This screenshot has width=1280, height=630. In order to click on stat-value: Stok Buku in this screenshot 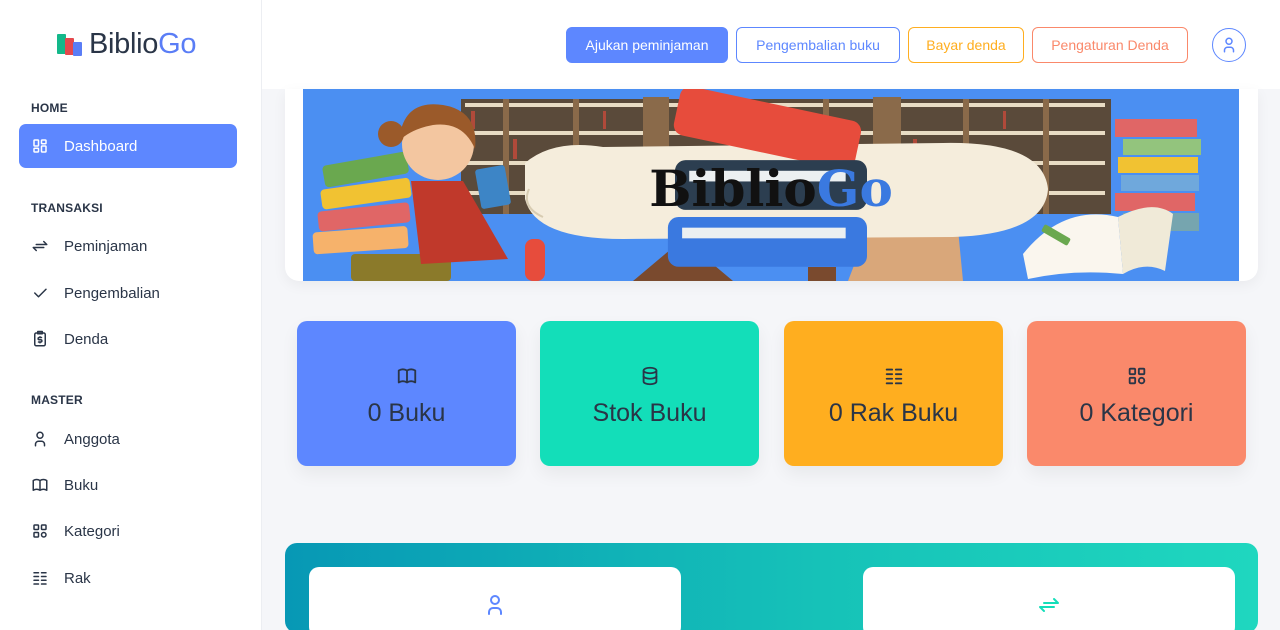, I will do `click(649, 413)`.